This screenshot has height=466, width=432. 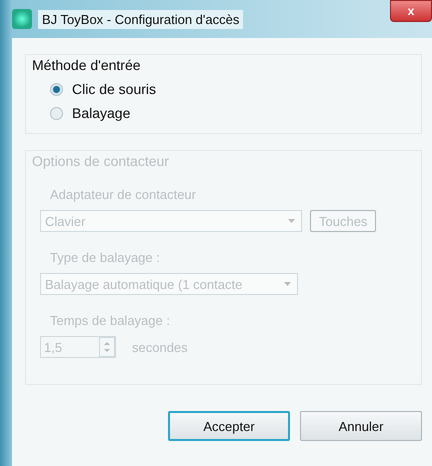 I want to click on spin-arrows-icon, so click(x=107, y=347).